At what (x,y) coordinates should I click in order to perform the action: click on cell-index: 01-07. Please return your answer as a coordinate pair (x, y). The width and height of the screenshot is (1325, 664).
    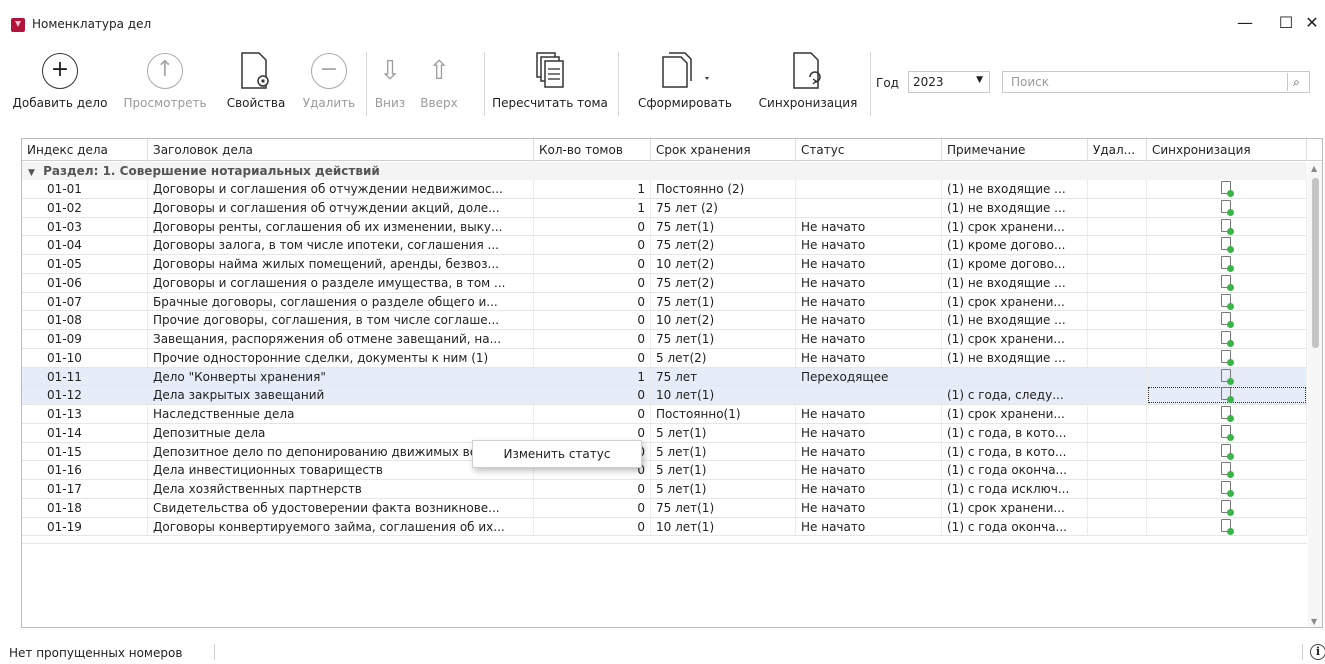
    Looking at the image, I should click on (95, 301).